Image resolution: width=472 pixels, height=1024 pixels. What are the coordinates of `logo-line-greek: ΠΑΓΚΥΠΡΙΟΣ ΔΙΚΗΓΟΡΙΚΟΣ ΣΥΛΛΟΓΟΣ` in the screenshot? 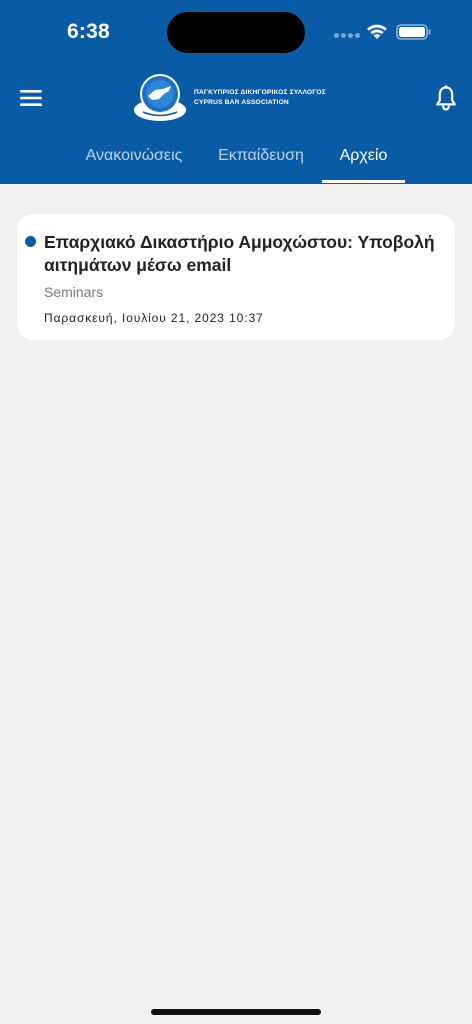 It's located at (260, 92).